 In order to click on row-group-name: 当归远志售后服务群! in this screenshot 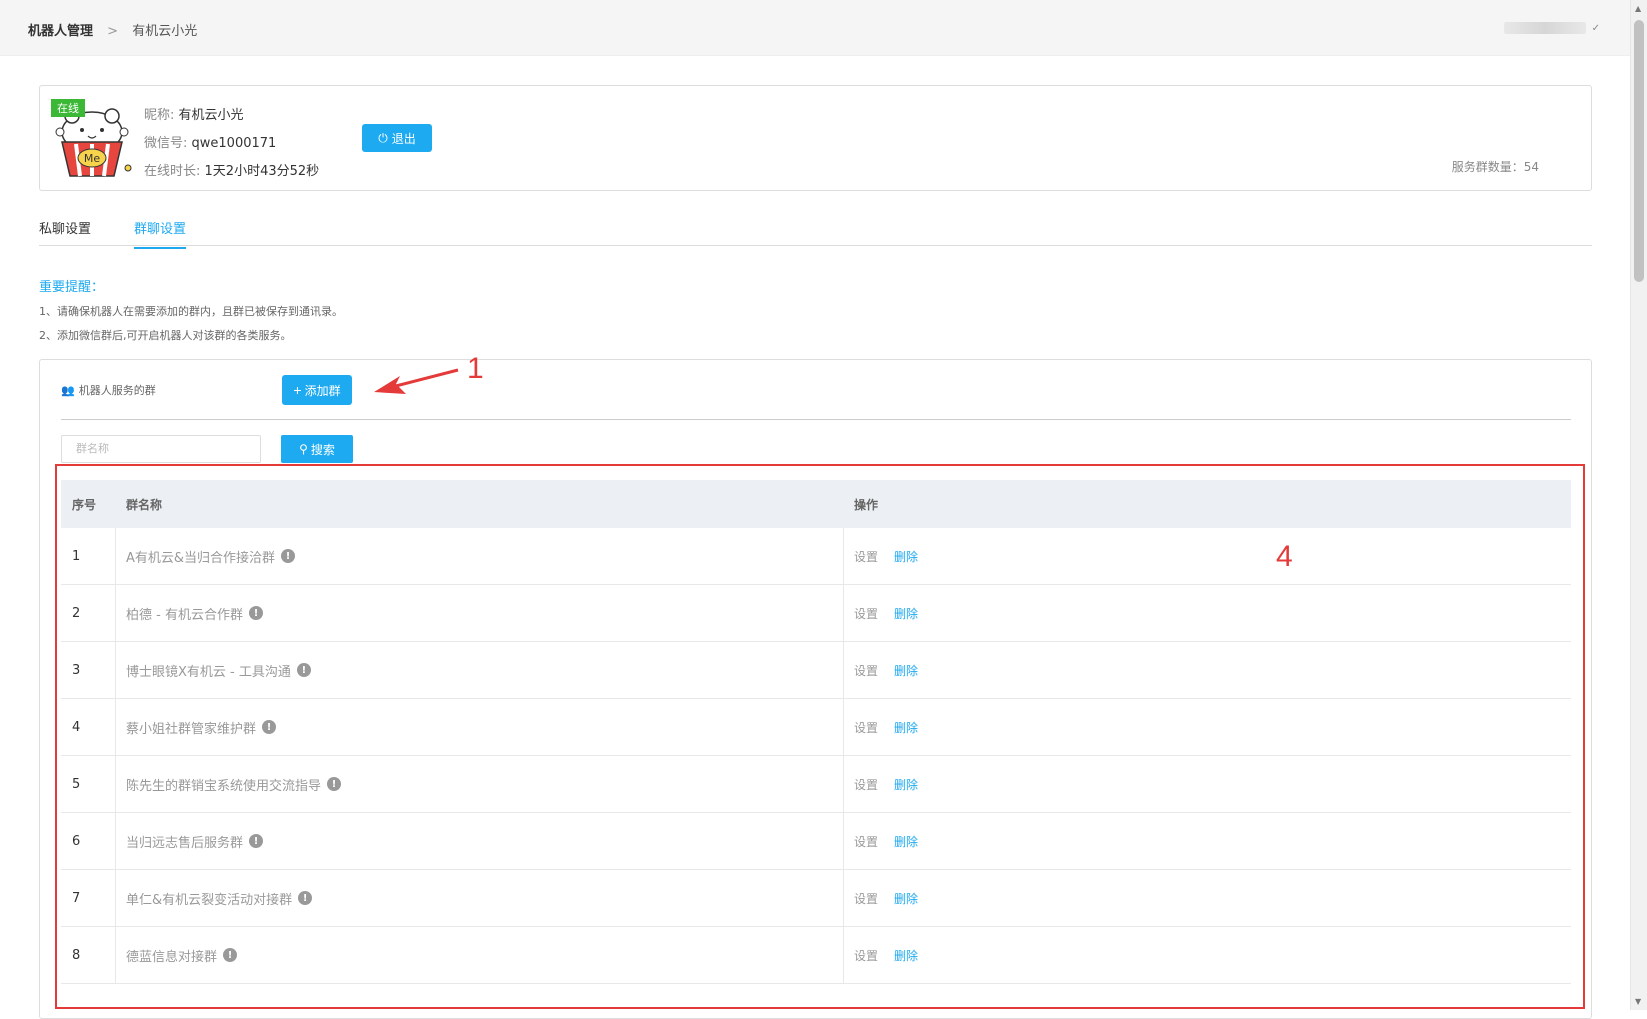, I will do `click(480, 841)`.